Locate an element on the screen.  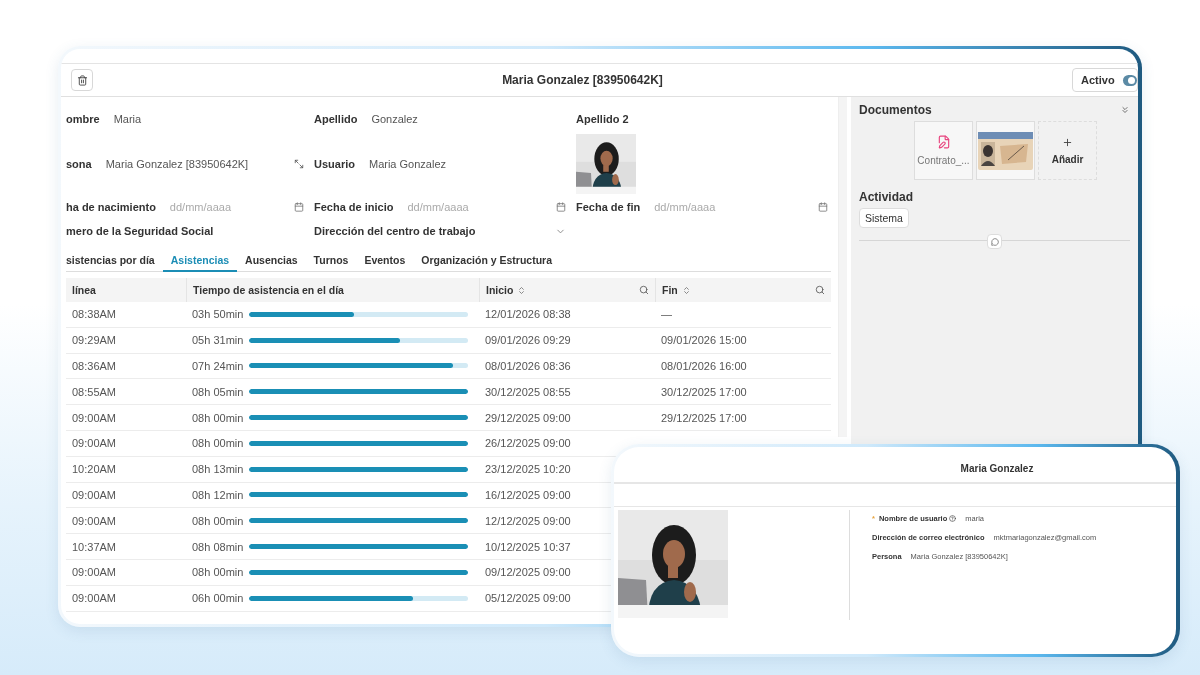
comment-icon is located at coordinates (994, 241).